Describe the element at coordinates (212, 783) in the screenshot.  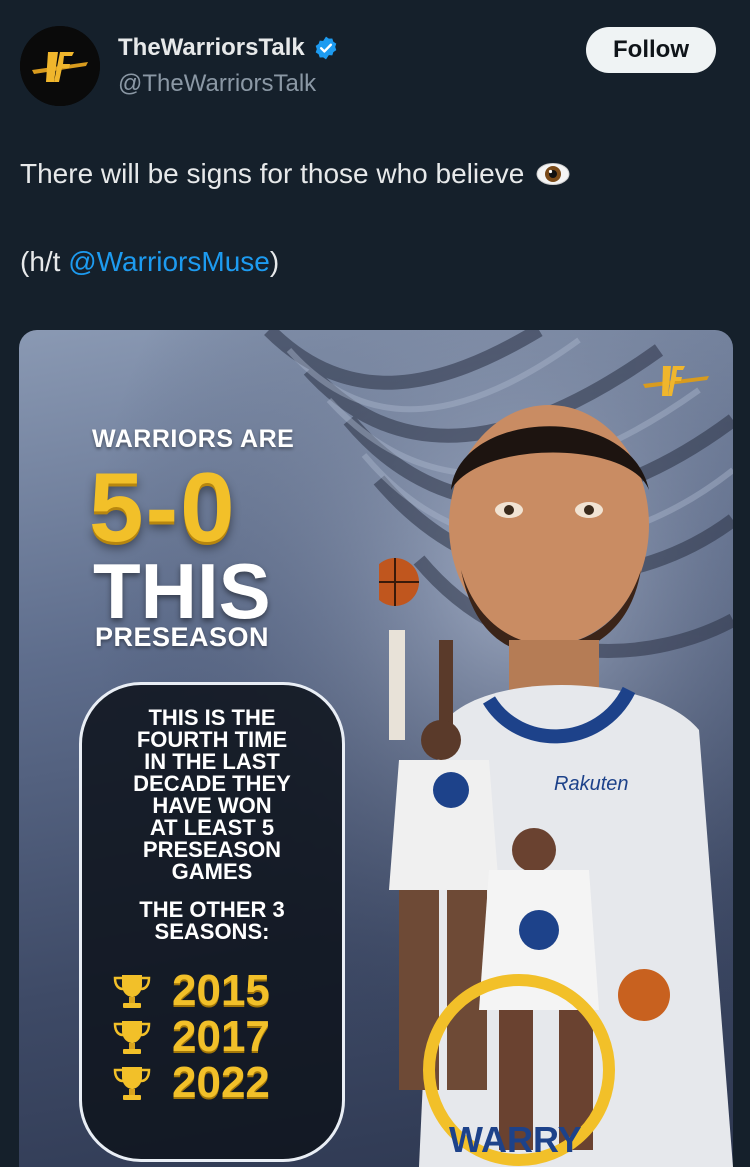
I see `box-line: DECADE THEY` at that location.